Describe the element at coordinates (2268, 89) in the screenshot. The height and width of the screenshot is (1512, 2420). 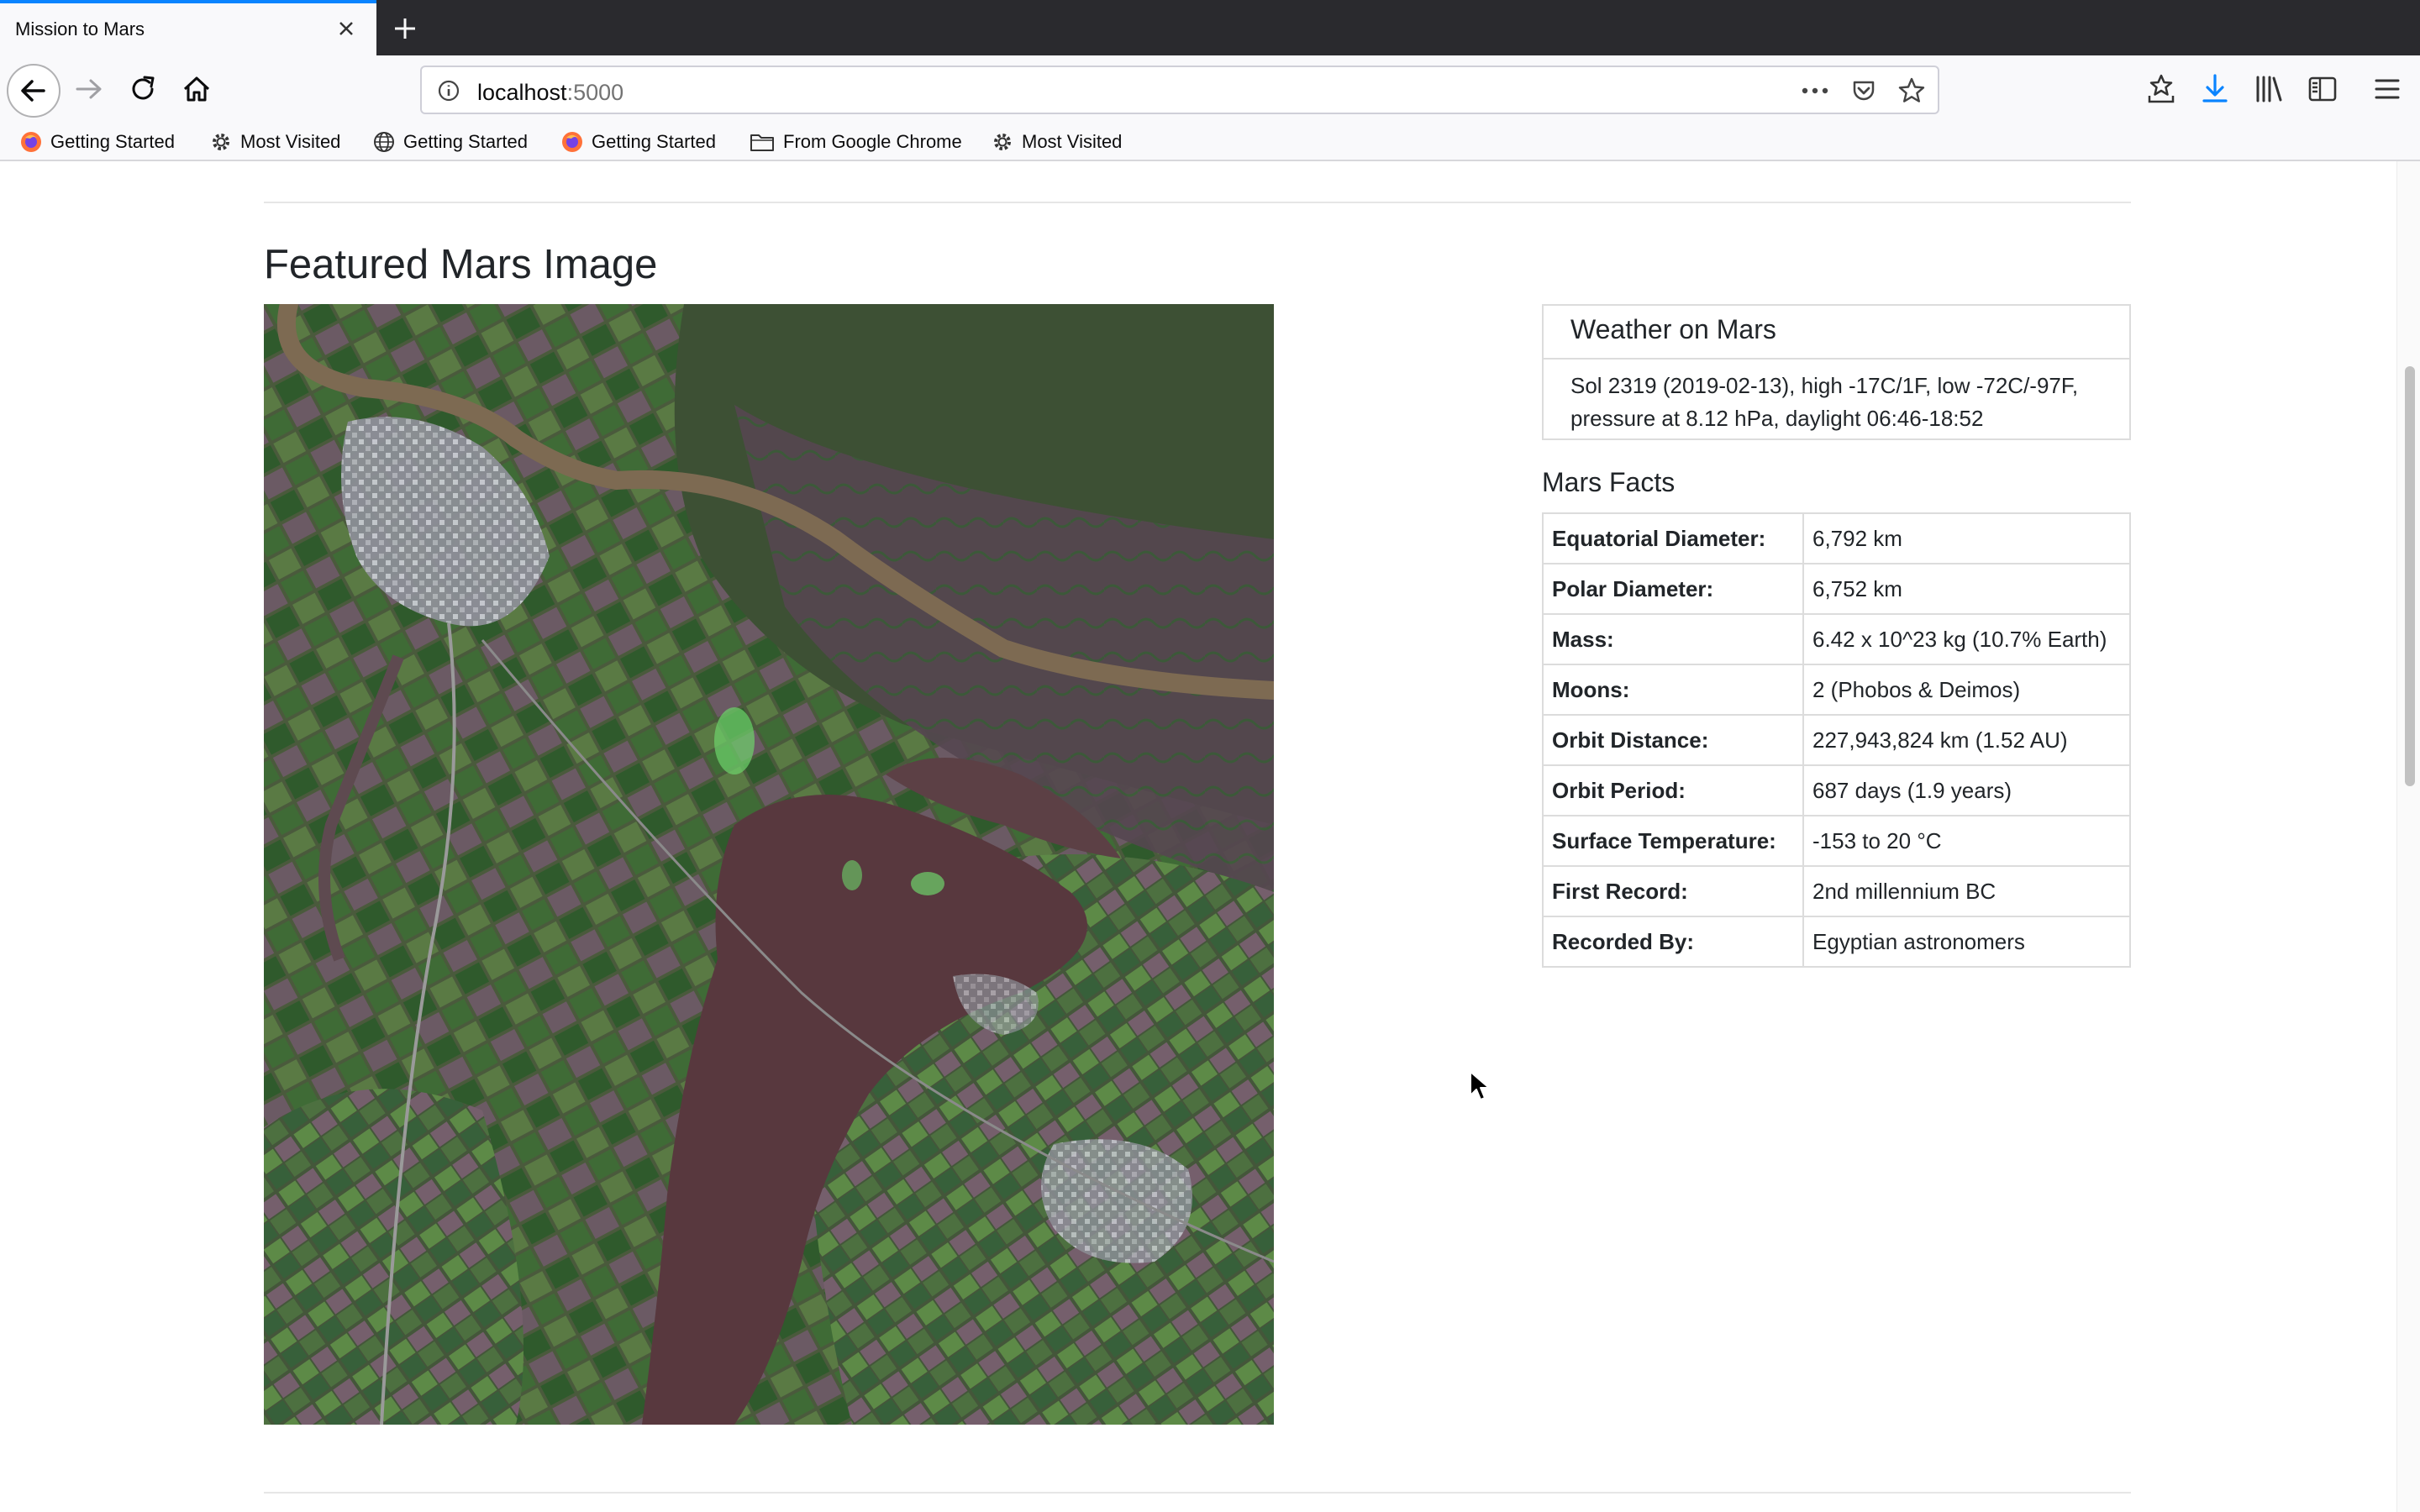
I see `library-icon` at that location.